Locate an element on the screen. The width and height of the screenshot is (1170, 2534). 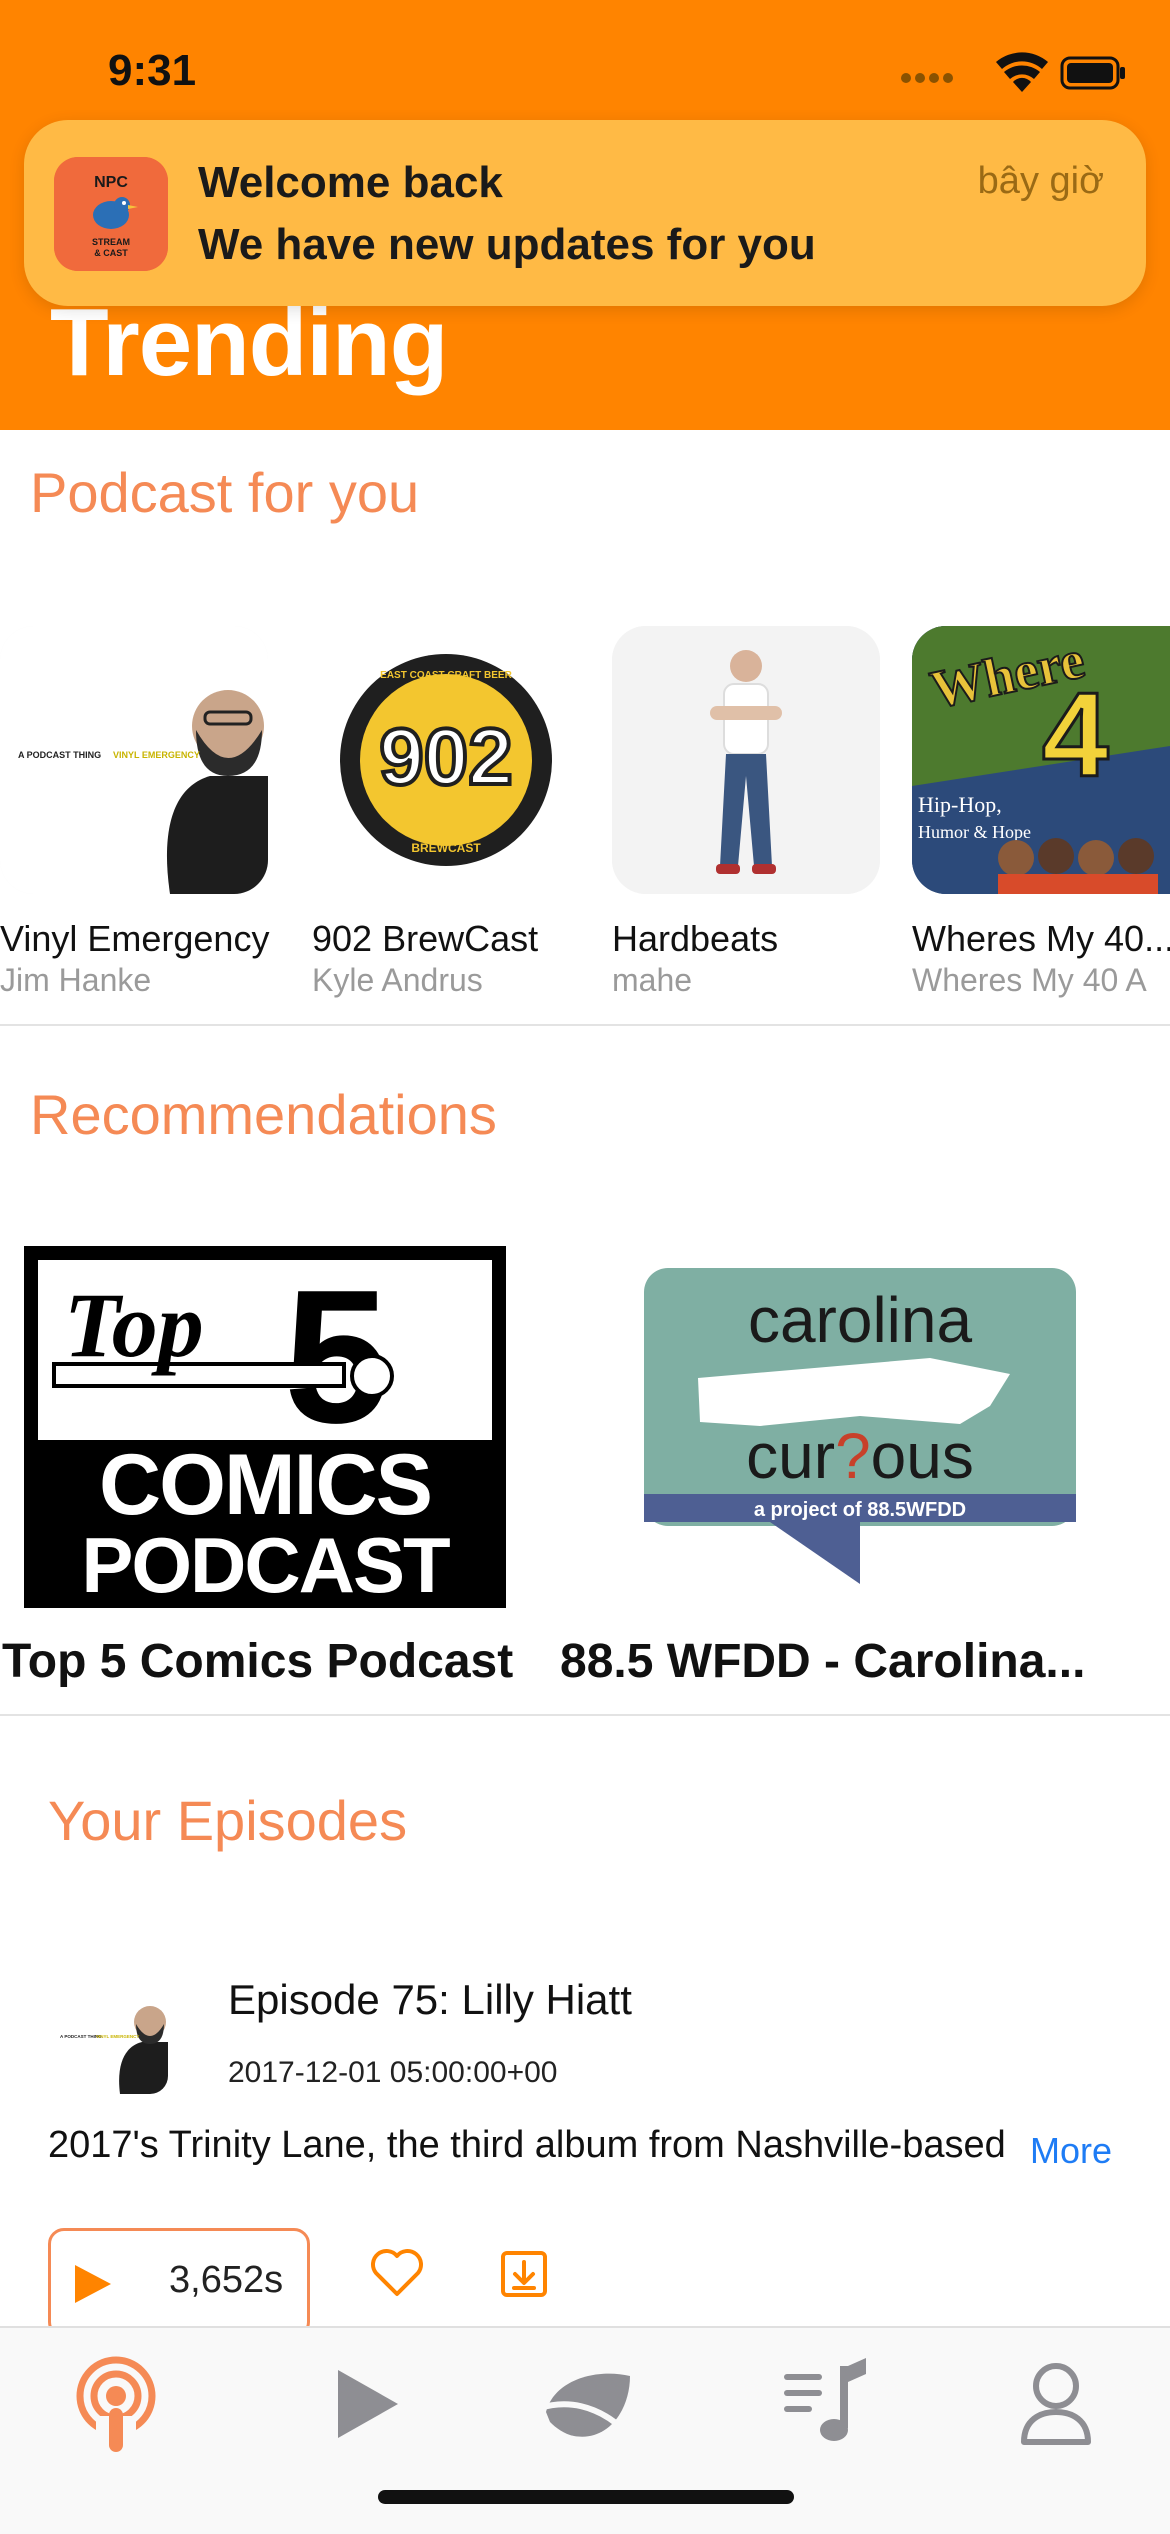
podcast-artwork: A PODCAST THING VINYL EMERGENCY is located at coordinates (134, 760).